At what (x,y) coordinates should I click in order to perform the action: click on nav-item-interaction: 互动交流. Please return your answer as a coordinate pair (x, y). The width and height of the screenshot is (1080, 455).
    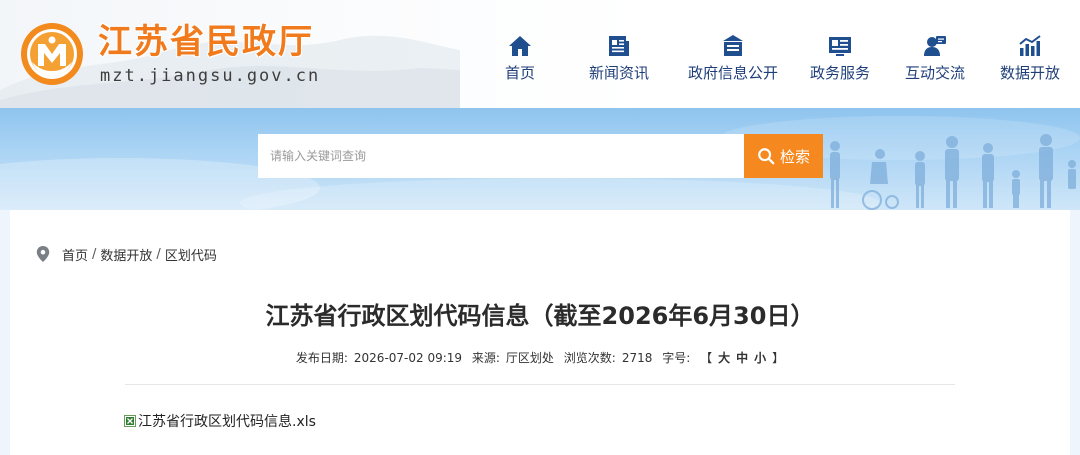
    Looking at the image, I should click on (935, 64).